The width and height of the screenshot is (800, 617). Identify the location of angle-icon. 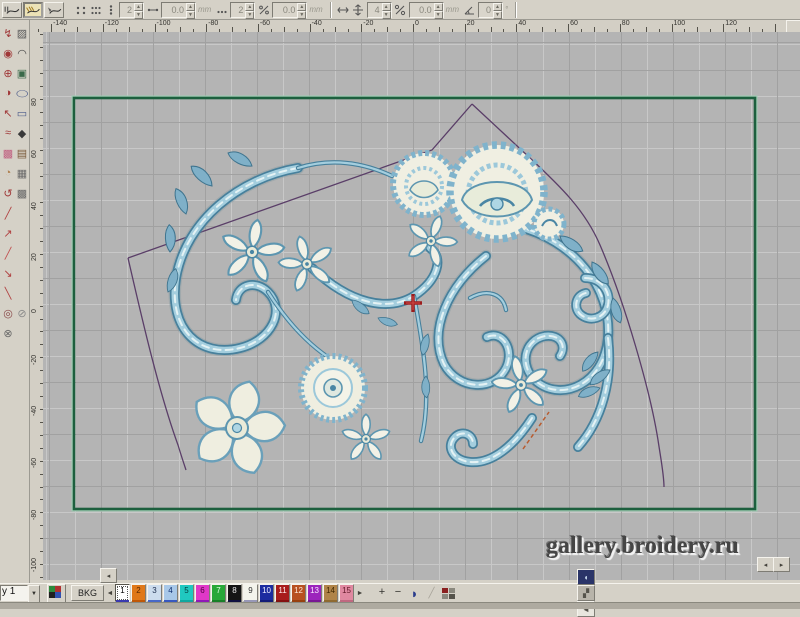
(469, 10).